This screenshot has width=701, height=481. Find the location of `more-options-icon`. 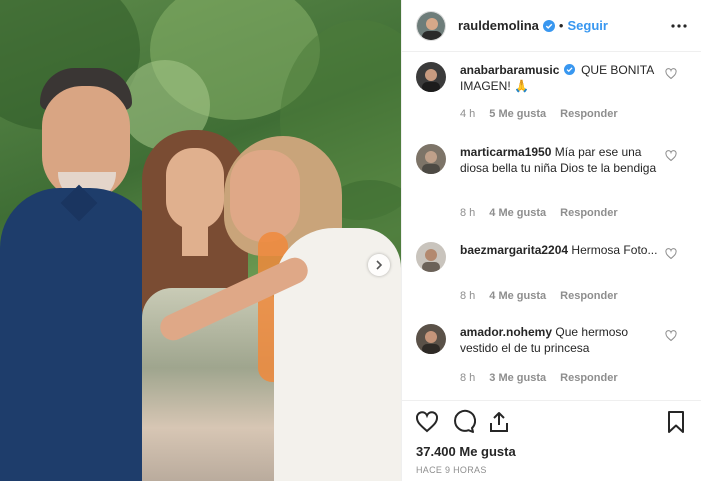

more-options-icon is located at coordinates (679, 25).